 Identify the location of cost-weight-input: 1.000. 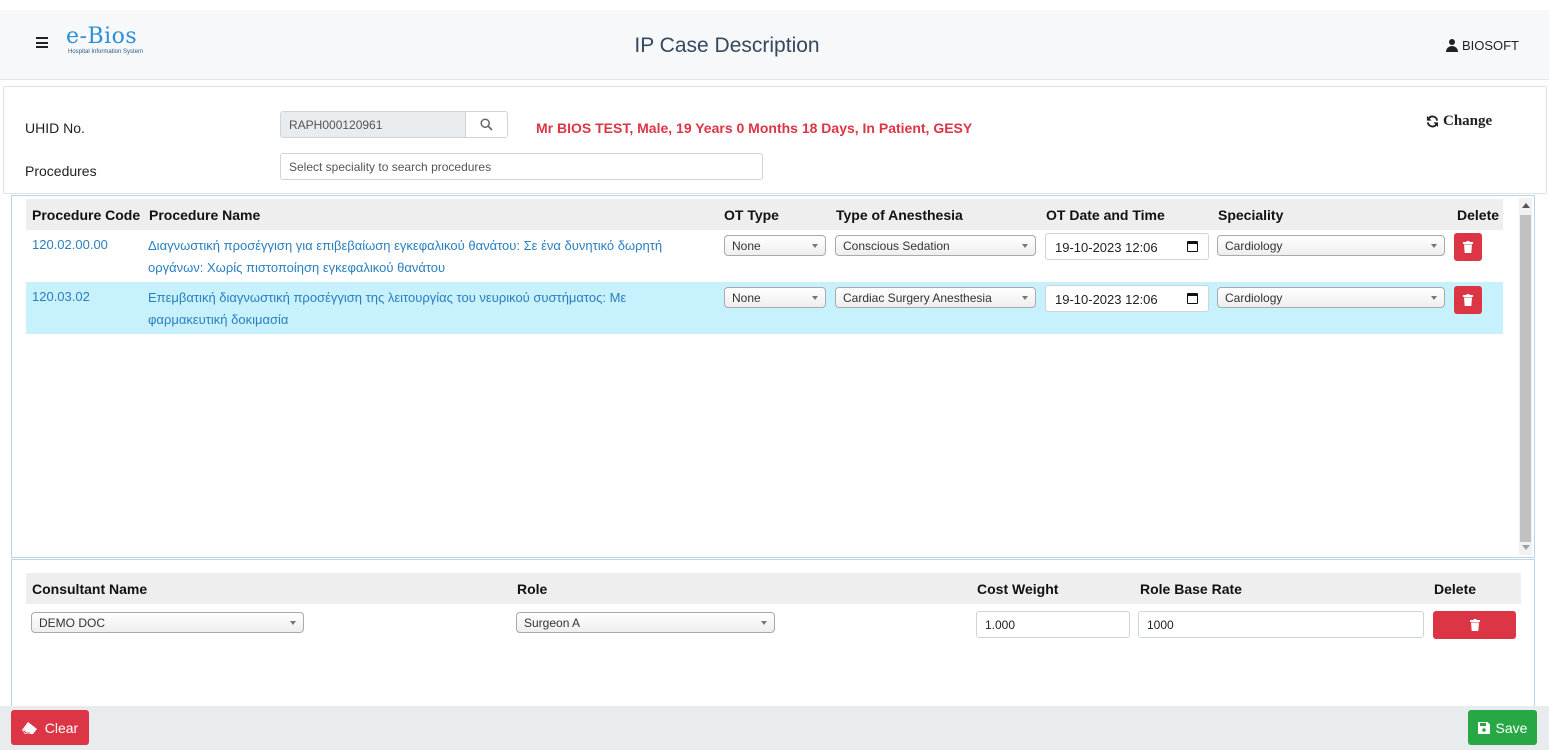
(1053, 624).